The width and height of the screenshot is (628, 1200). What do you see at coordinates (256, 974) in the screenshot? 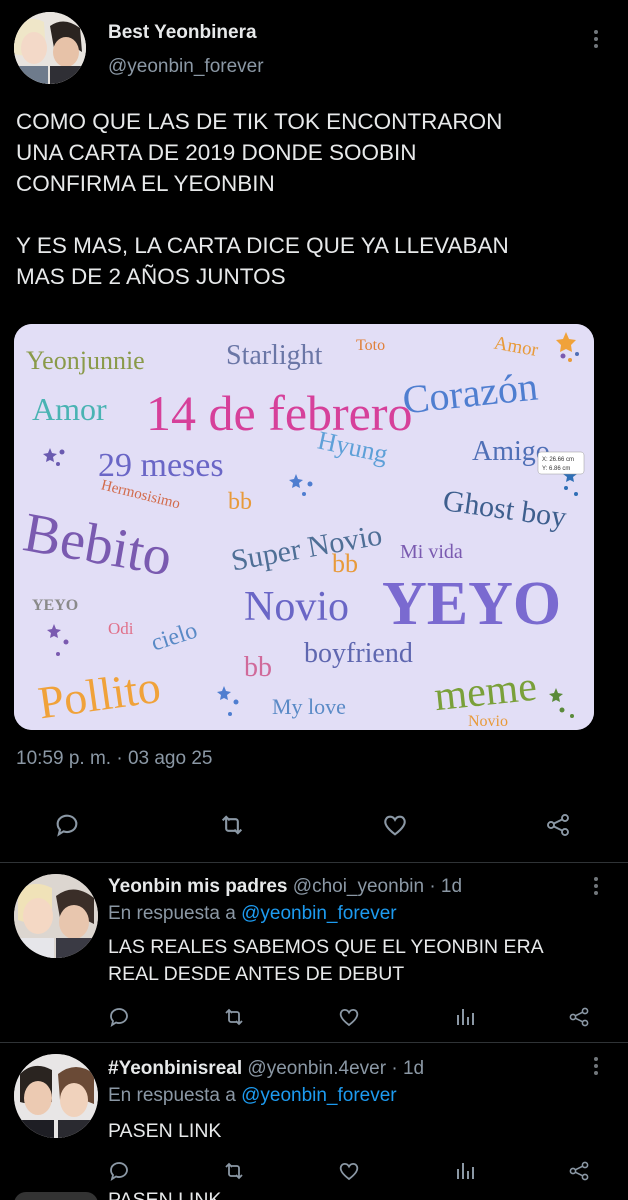
I see `reply-line: REAL DESDE ANTES DE DEBUT` at bounding box center [256, 974].